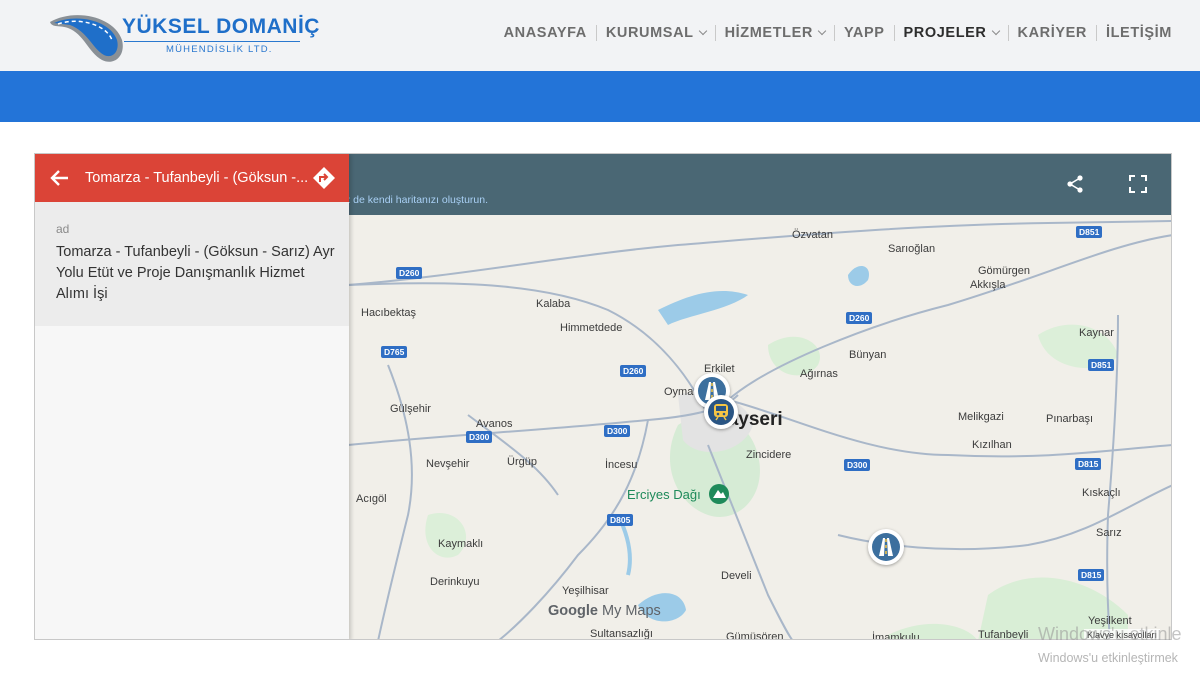 The height and width of the screenshot is (675, 1200). I want to click on place-label: Hacıbektaş, so click(389, 313).